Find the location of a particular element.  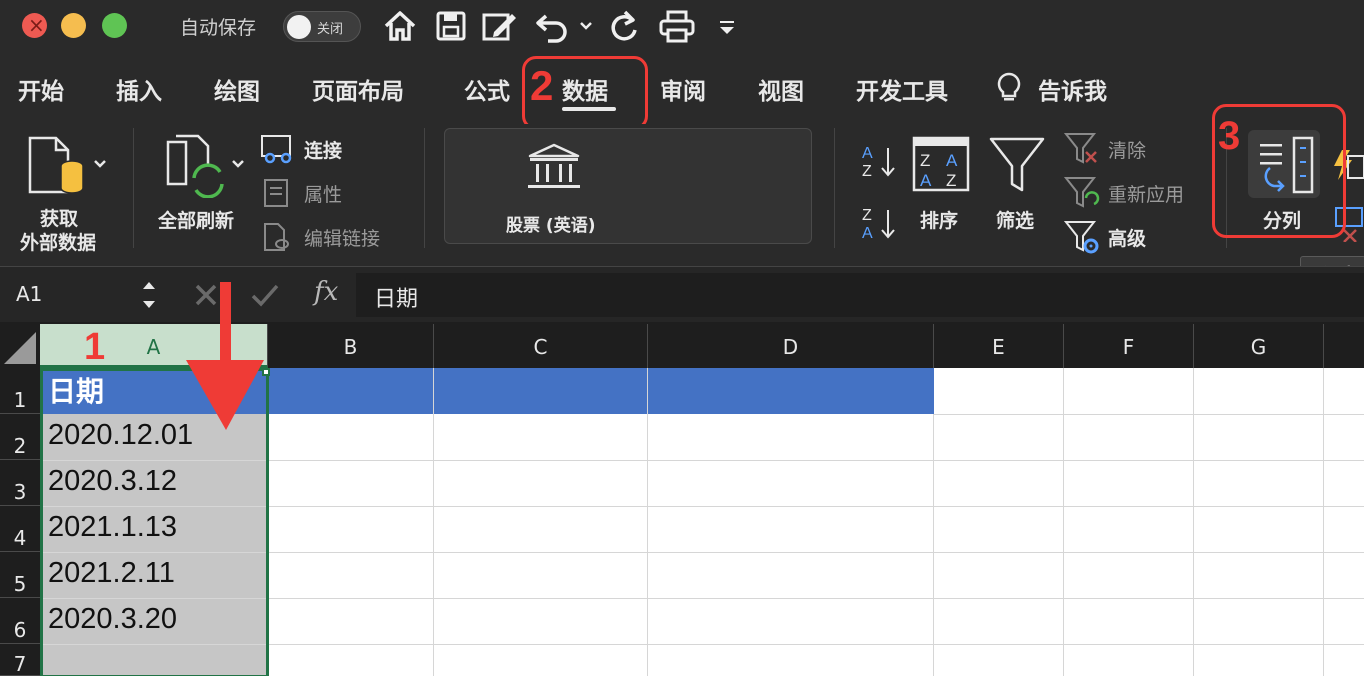

get-external-data-icon is located at coordinates (57, 166).